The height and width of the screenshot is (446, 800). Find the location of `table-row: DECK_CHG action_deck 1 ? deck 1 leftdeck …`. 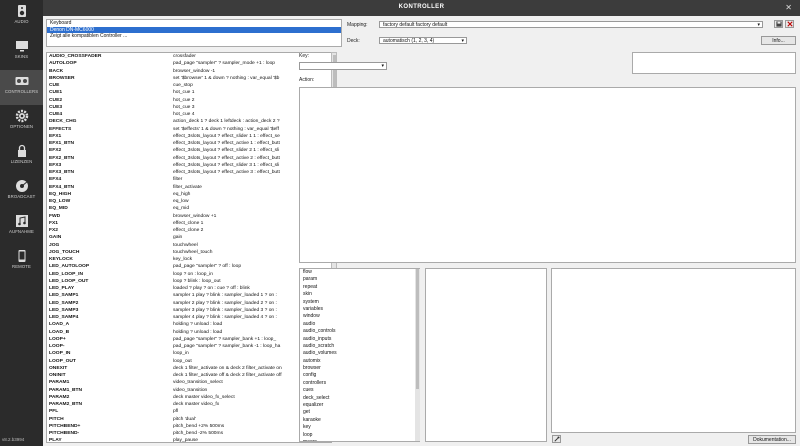

table-row: DECK_CHG action_deck 1 ? deck 1 leftdeck … is located at coordinates (189, 121).